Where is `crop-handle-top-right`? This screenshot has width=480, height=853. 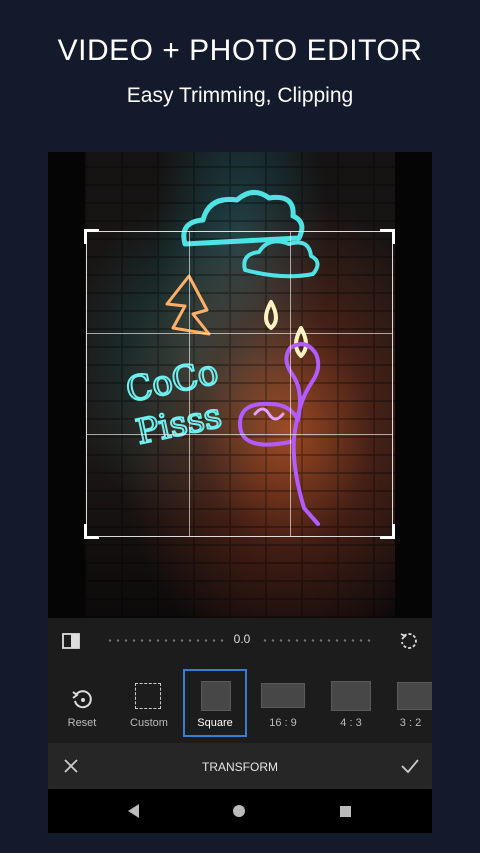 crop-handle-top-right is located at coordinates (387, 236).